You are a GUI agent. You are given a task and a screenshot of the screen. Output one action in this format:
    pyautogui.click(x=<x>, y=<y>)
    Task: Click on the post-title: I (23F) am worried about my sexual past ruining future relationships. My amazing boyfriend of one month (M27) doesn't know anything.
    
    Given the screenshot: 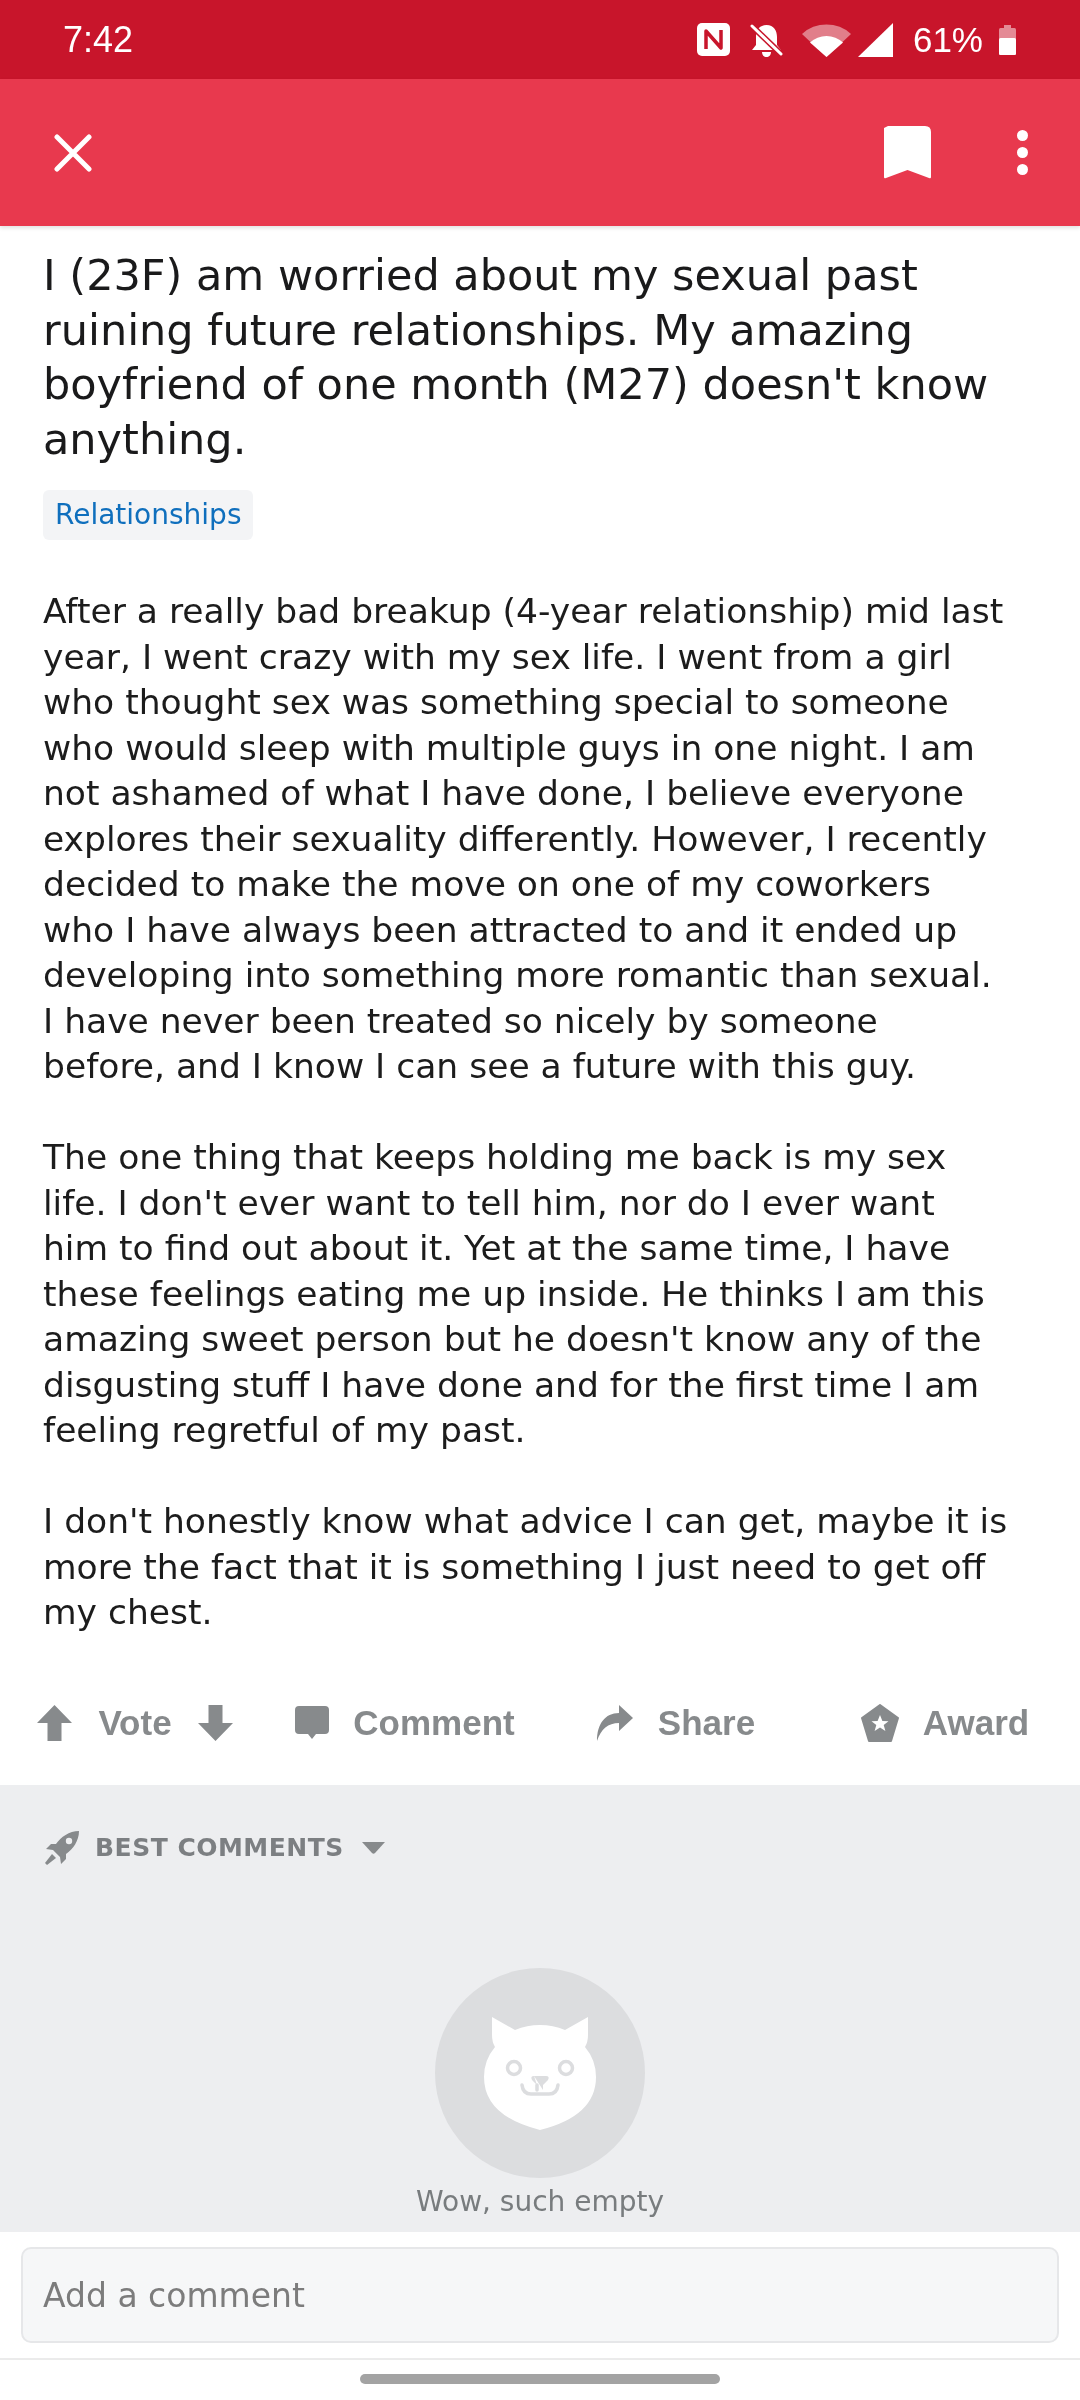 What is the action you would take?
    pyautogui.click(x=516, y=357)
    